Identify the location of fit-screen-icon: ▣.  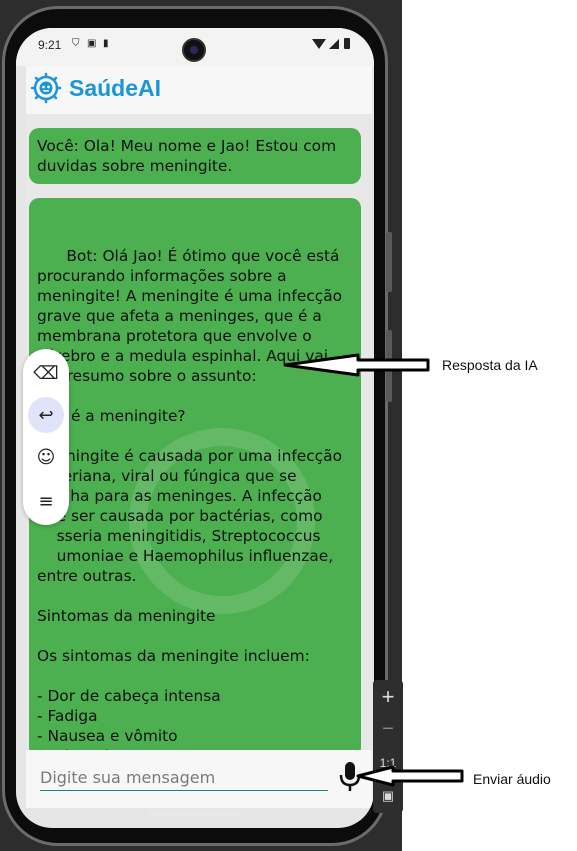
(388, 796).